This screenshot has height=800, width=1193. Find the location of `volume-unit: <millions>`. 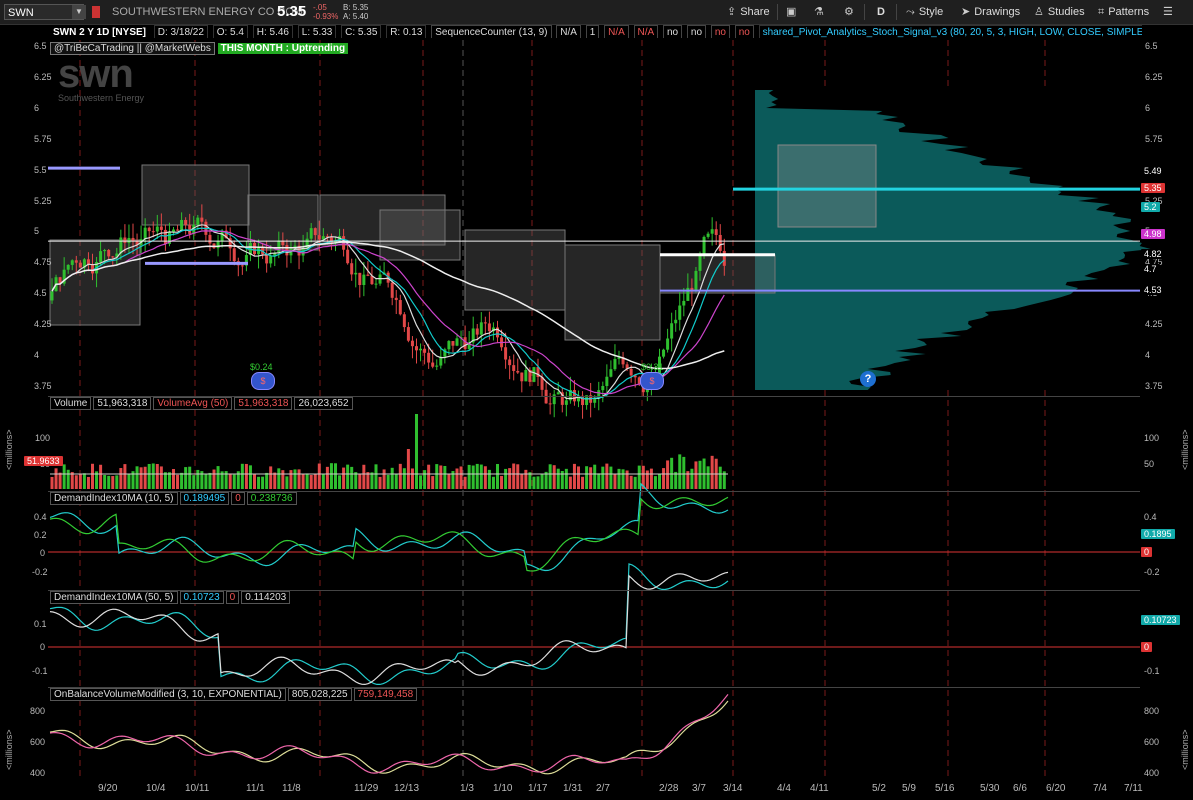

volume-unit: <millions> is located at coordinates (1185, 449).